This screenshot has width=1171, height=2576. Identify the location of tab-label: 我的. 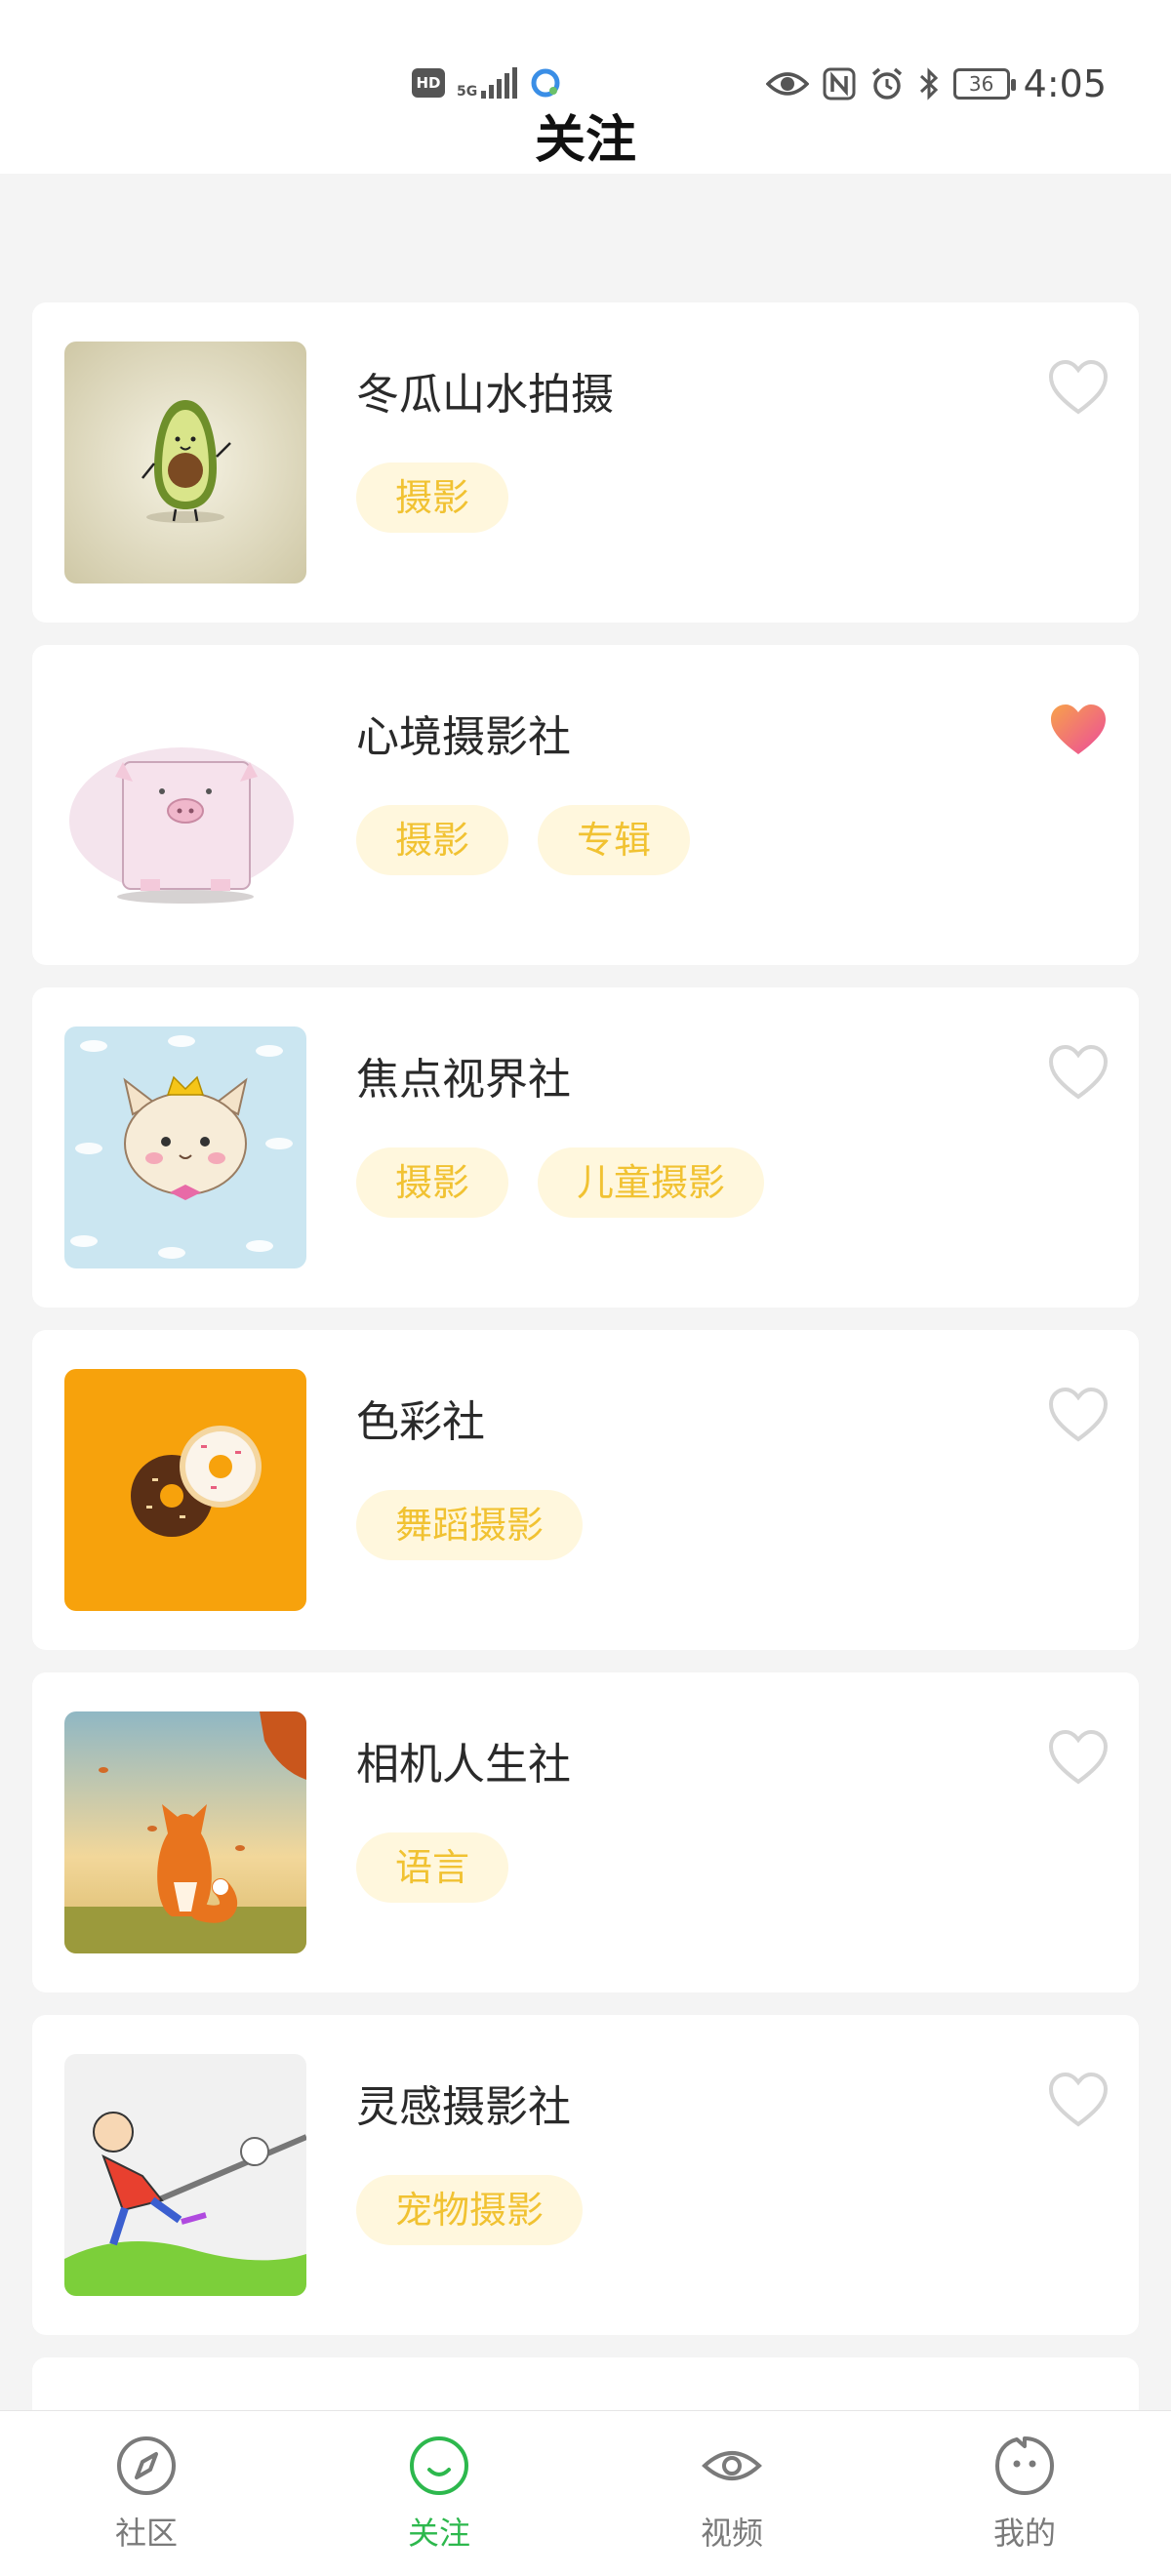
(1024, 2533).